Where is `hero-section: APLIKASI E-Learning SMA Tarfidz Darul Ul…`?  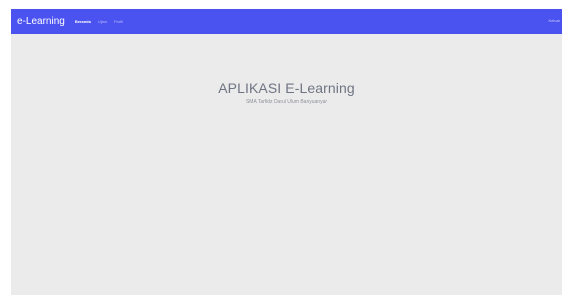 hero-section: APLIKASI E-Learning SMA Tarfidz Darul Ul… is located at coordinates (286, 92).